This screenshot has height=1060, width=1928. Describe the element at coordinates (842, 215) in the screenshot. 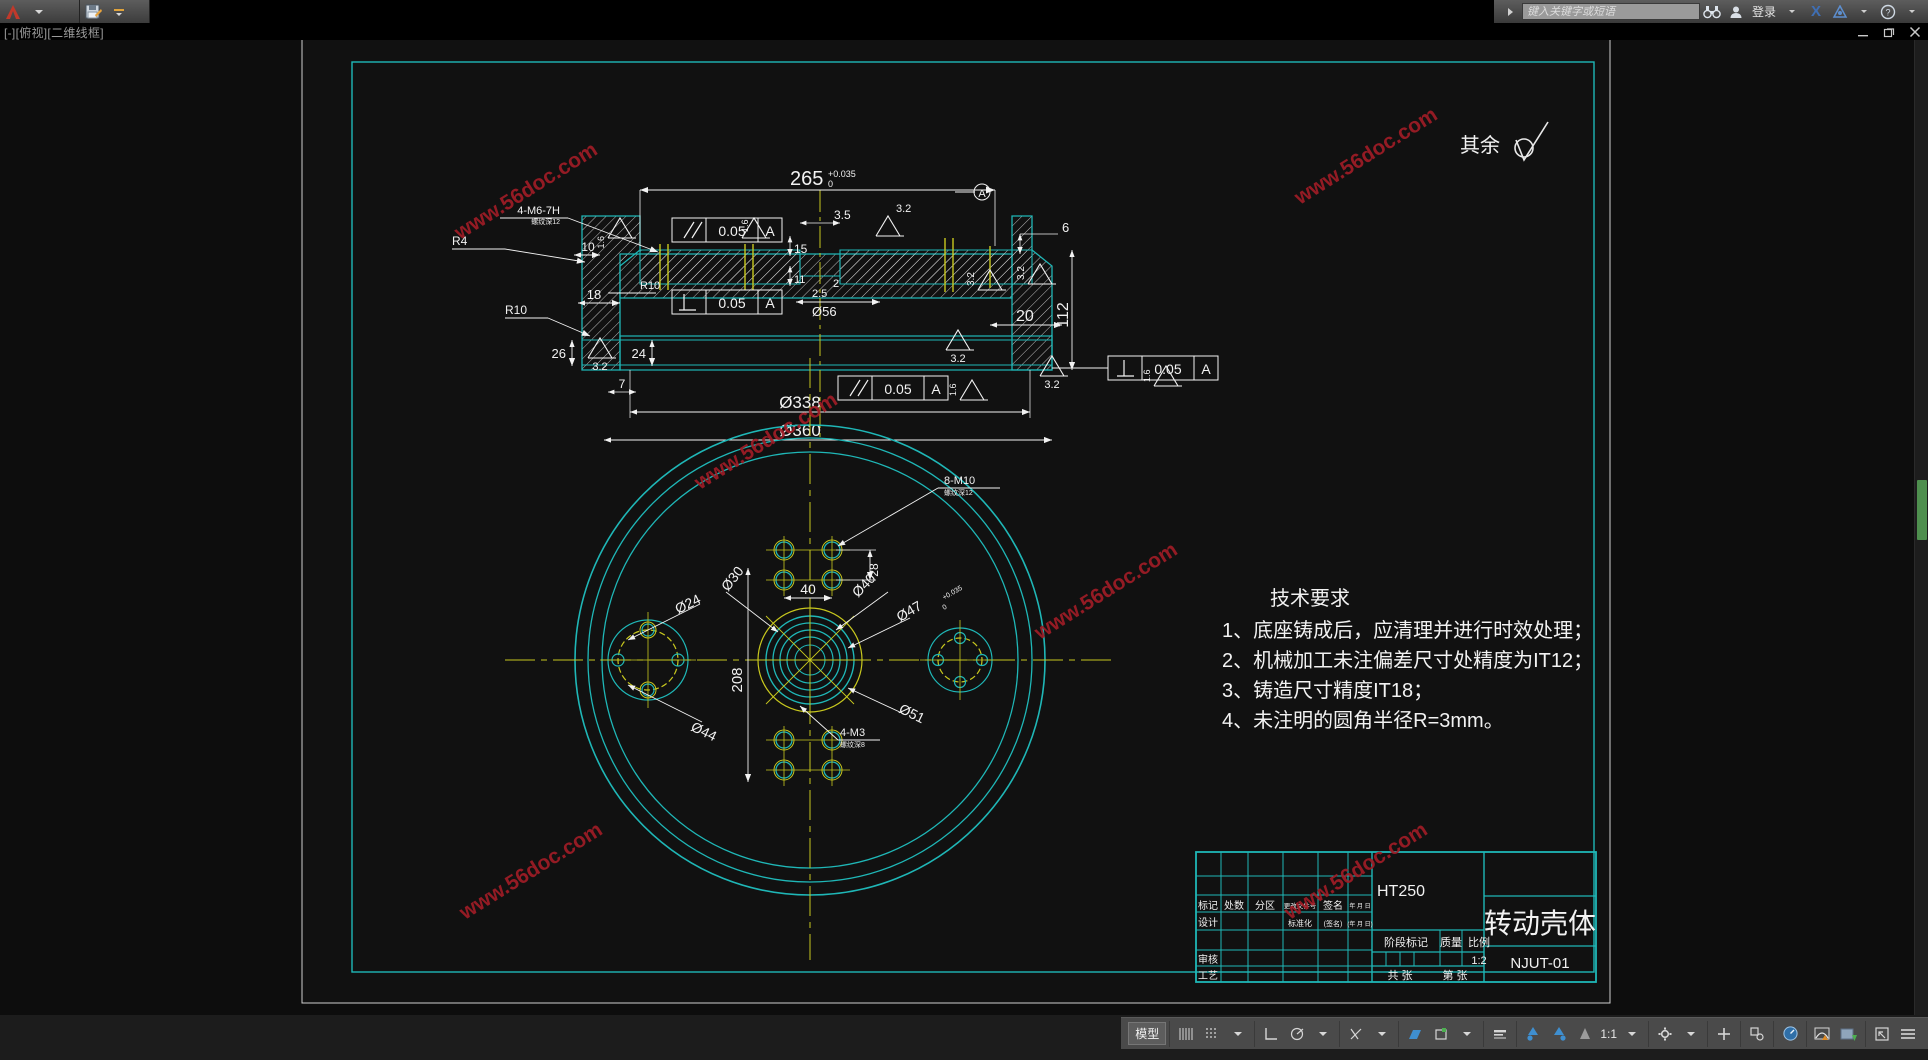

I see `dim-3-5-value: 3.5` at that location.